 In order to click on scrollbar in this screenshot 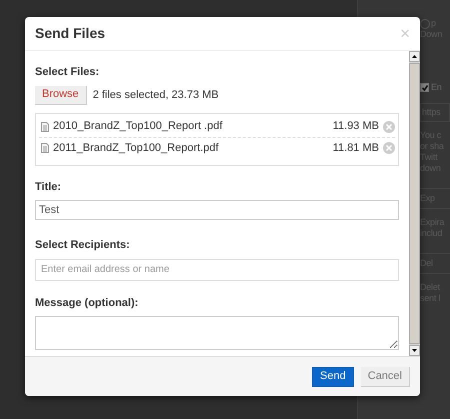, I will do `click(414, 203)`.